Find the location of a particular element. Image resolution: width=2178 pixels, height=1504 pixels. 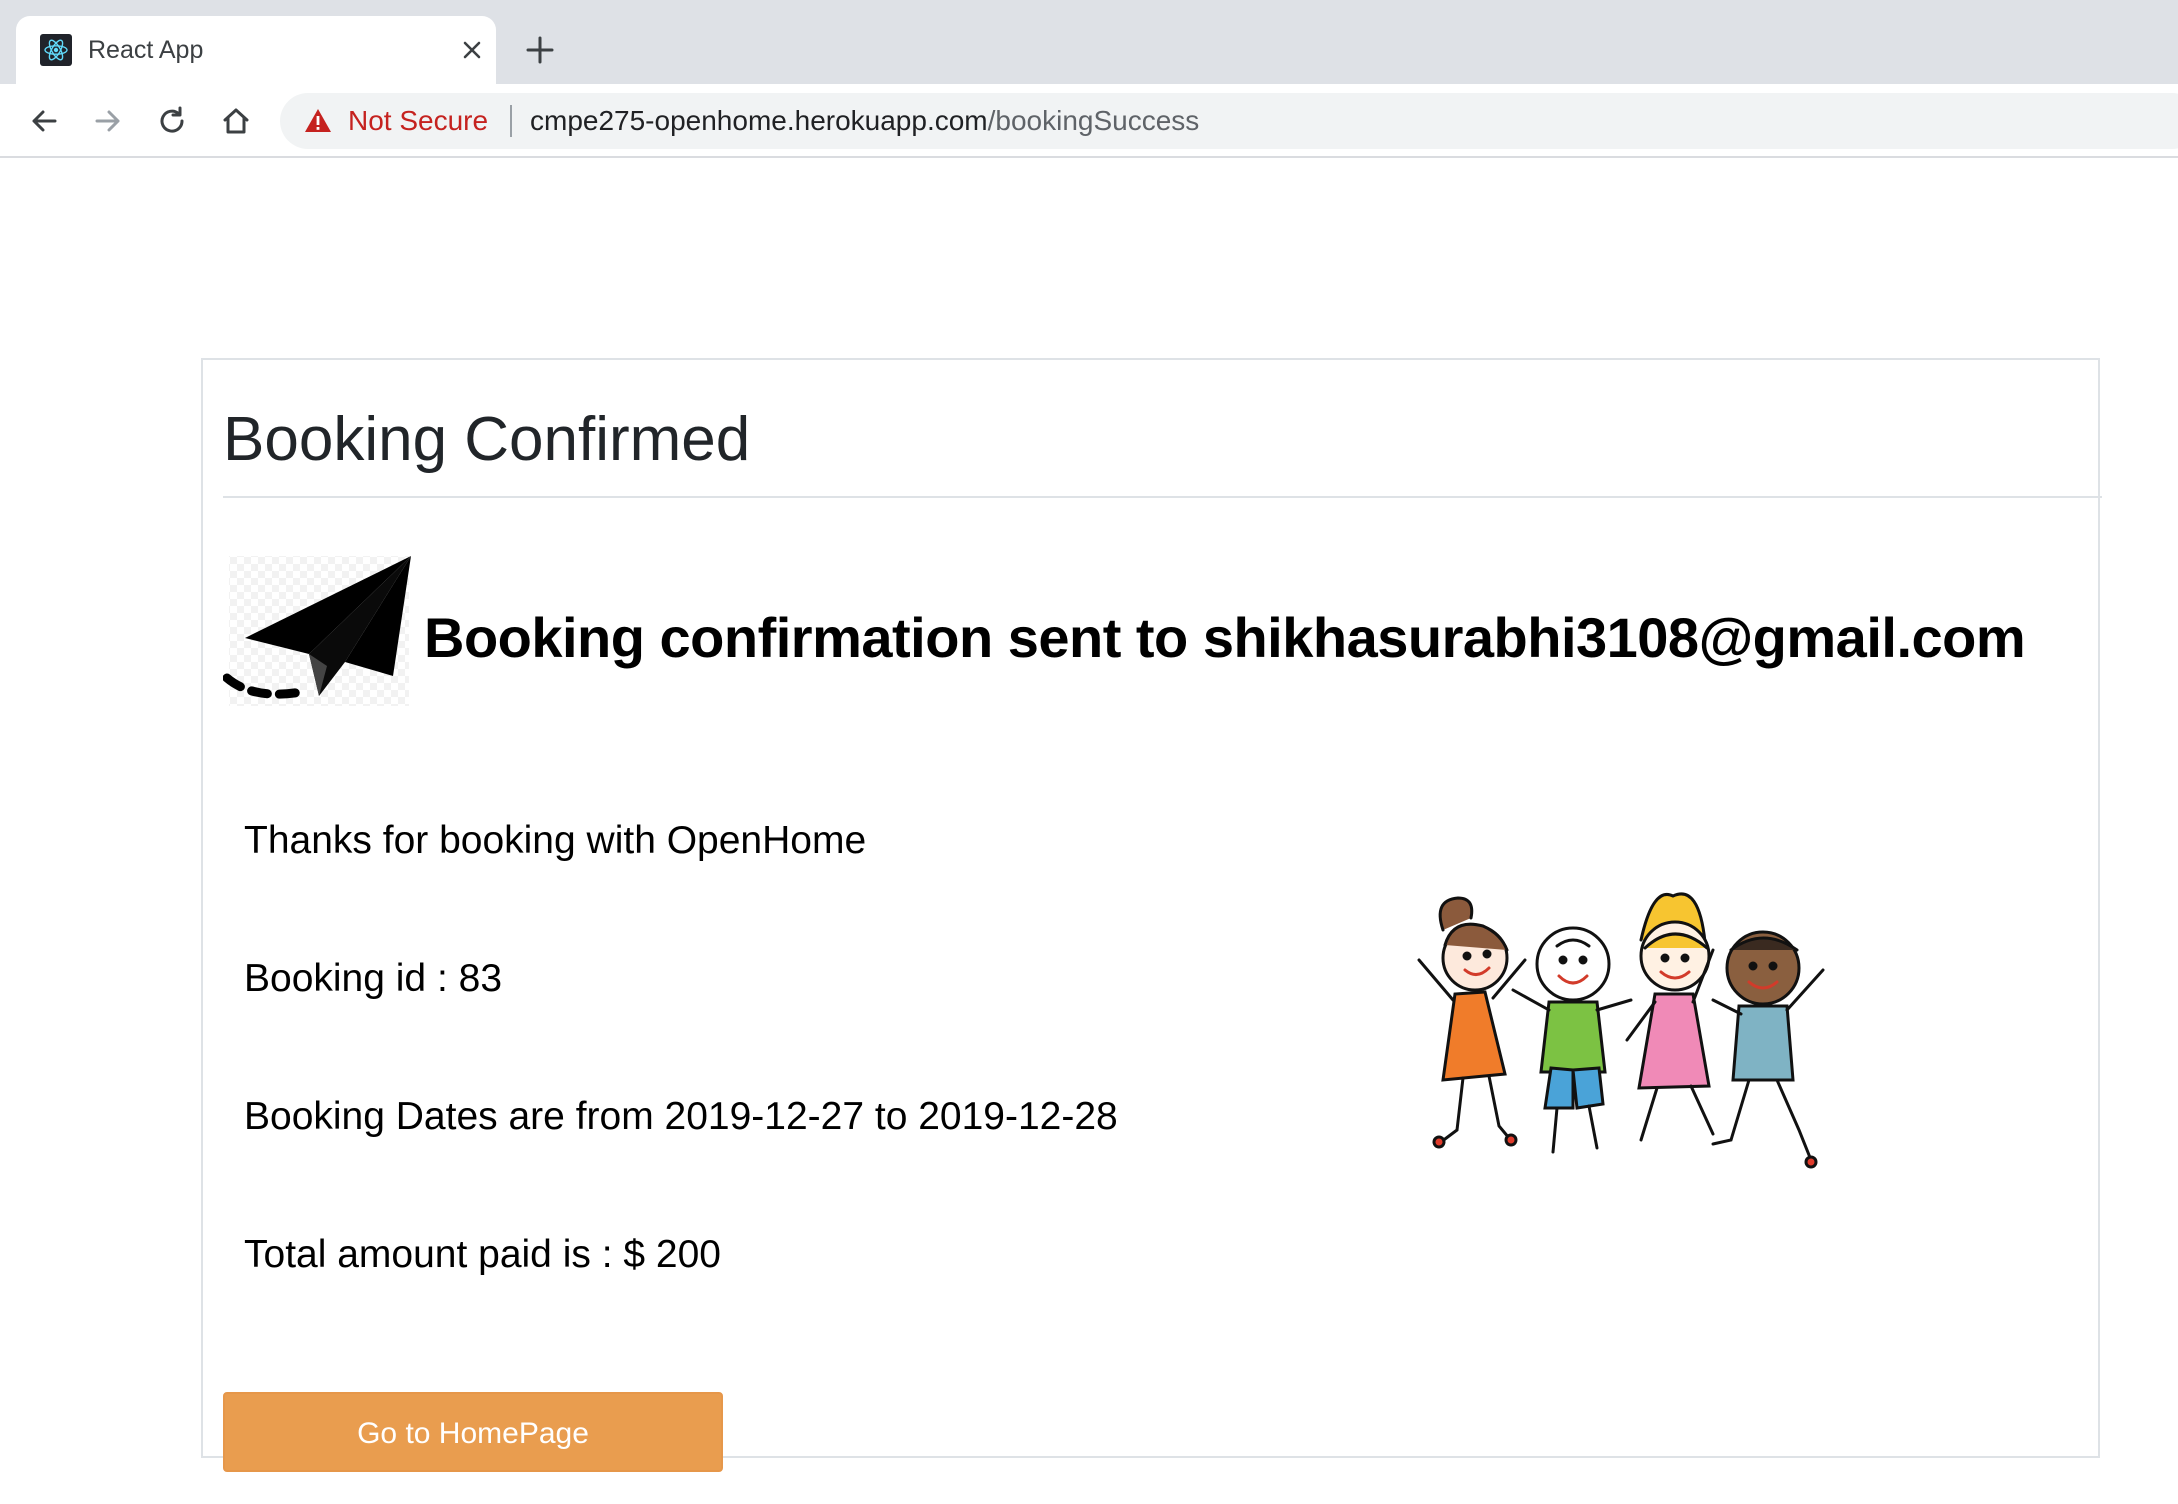

amount-paid-text: Total amount paid is : $ 200 is located at coordinates (482, 1254).